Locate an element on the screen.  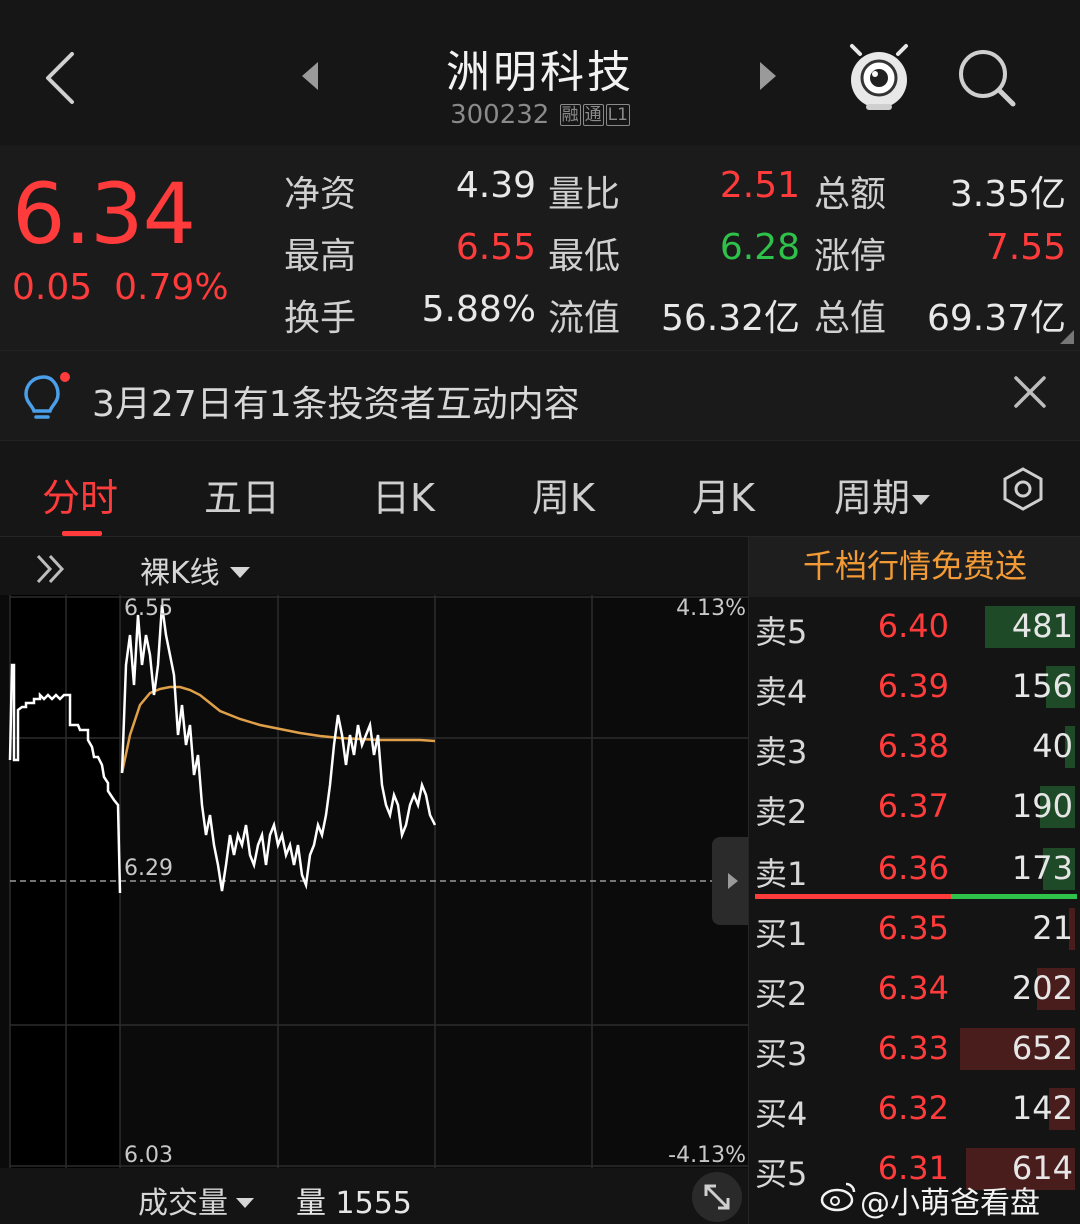
indicator-dropdown: 成交量 is located at coordinates (196, 1200).